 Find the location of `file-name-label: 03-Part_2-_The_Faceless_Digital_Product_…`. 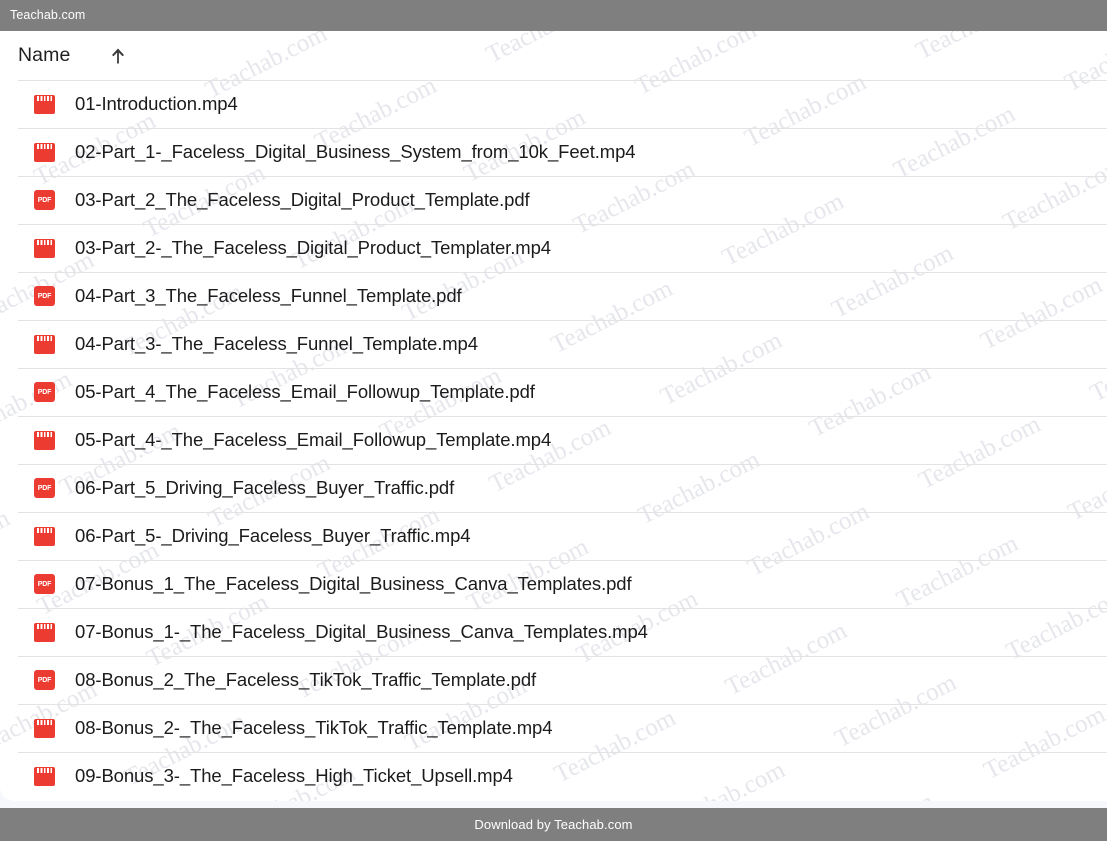

file-name-label: 03-Part_2-_The_Faceless_Digital_Product_… is located at coordinates (313, 248).